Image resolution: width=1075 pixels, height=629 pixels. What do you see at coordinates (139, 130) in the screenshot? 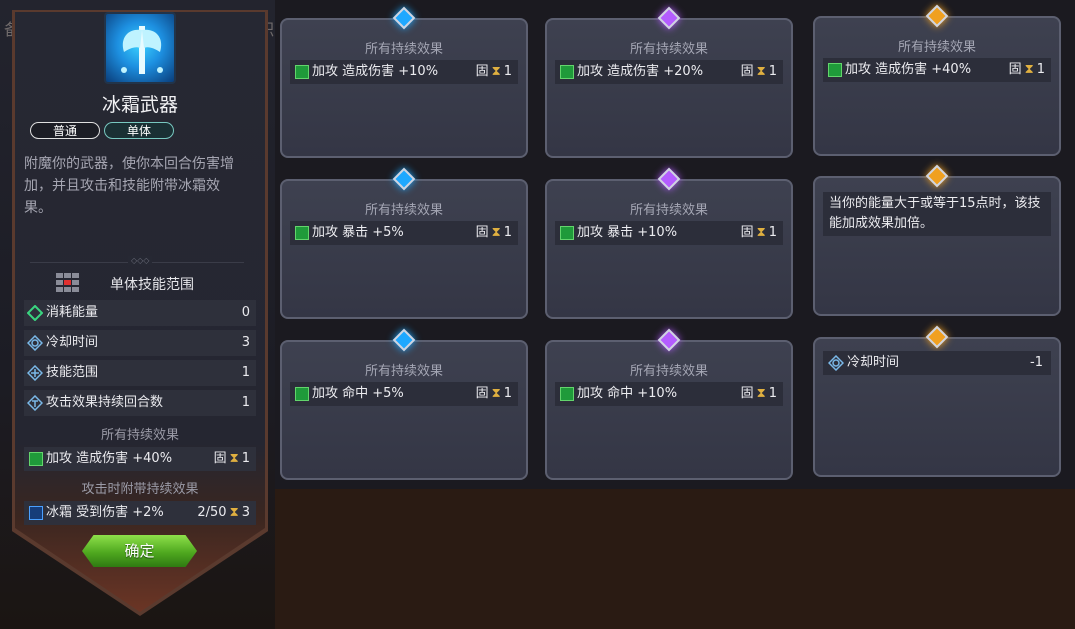
I see `tag-single-target: 单体` at bounding box center [139, 130].